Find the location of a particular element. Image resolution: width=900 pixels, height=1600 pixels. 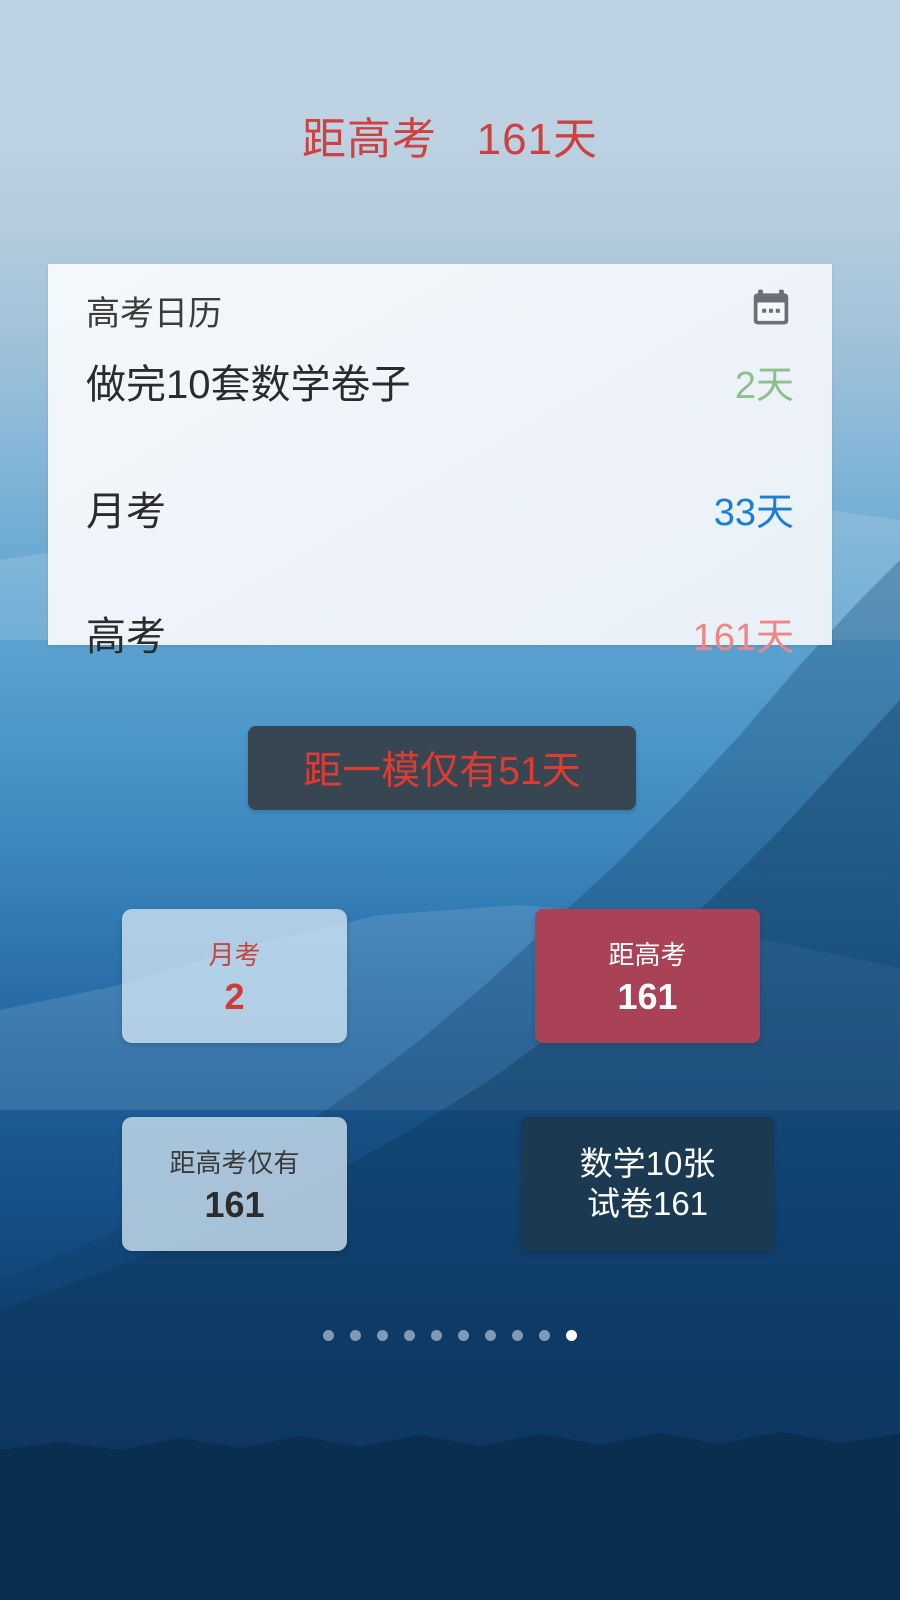

calendar-row-gaokao-name: 高考 is located at coordinates (126, 637).